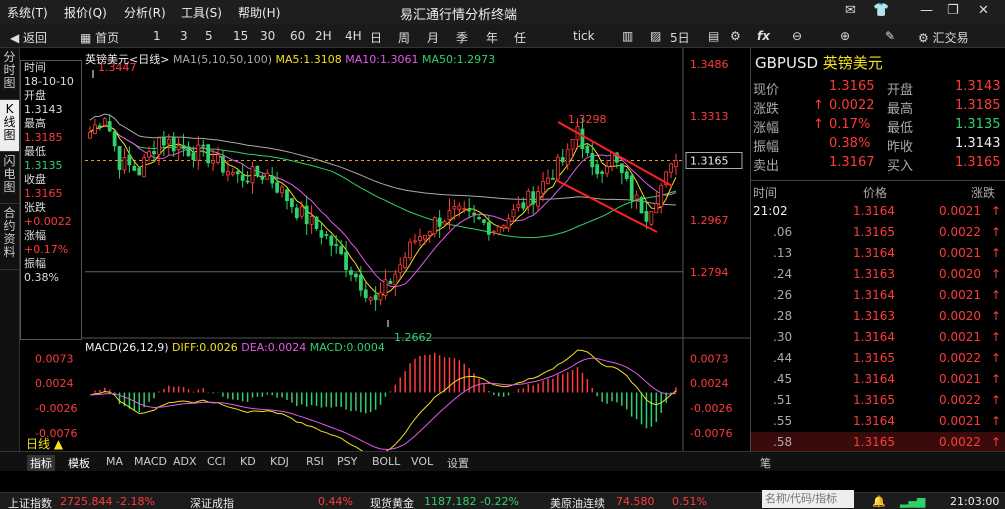 The height and width of the screenshot is (509, 1005). What do you see at coordinates (878, 358) in the screenshot?
I see `tick-row: .44 1.3165 0.0022 ↑` at bounding box center [878, 358].